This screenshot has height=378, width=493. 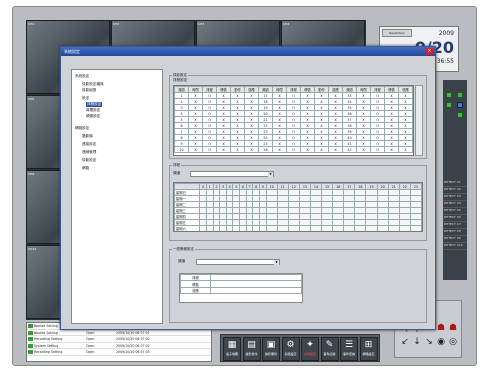 I want to click on table-cell: 10, so click(x=181, y=149).